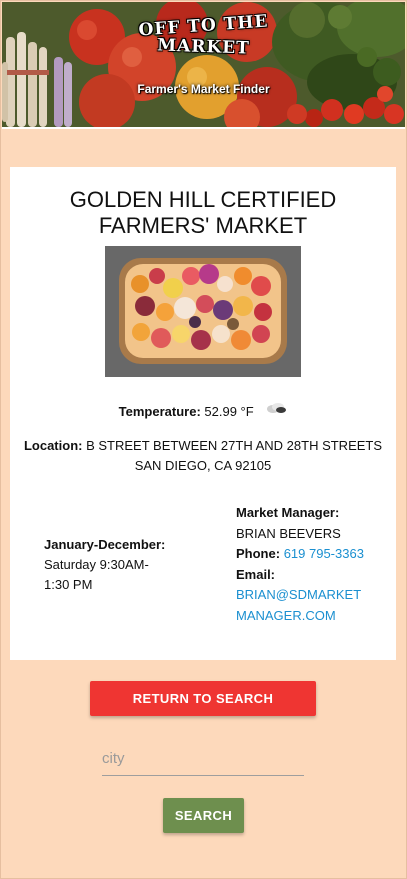 The width and height of the screenshot is (407, 879). What do you see at coordinates (159, 411) in the screenshot?
I see `temperature-label: Temperature:` at bounding box center [159, 411].